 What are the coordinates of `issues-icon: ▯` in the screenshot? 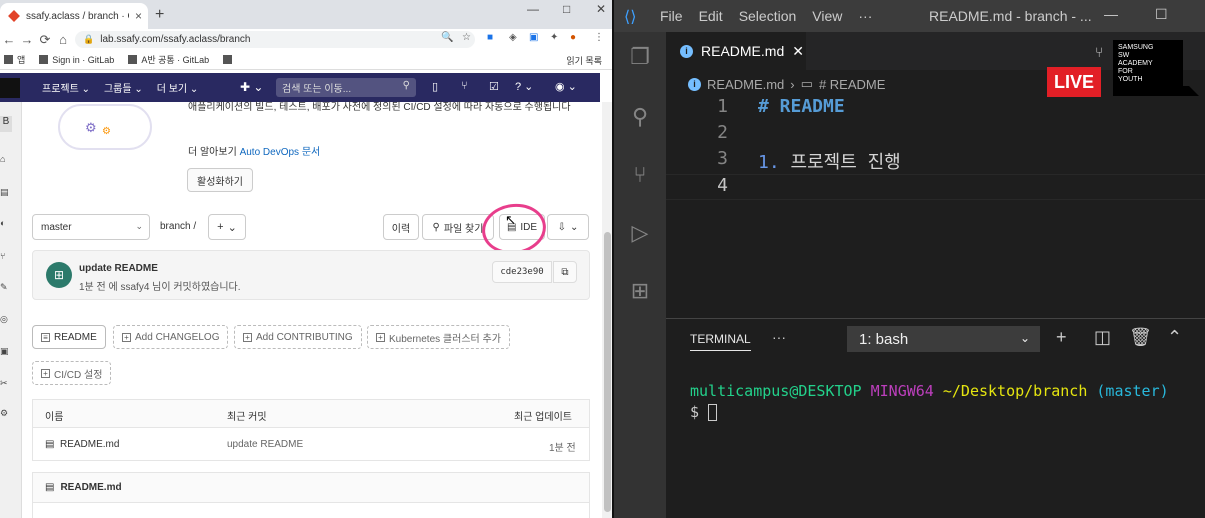 It's located at (435, 86).